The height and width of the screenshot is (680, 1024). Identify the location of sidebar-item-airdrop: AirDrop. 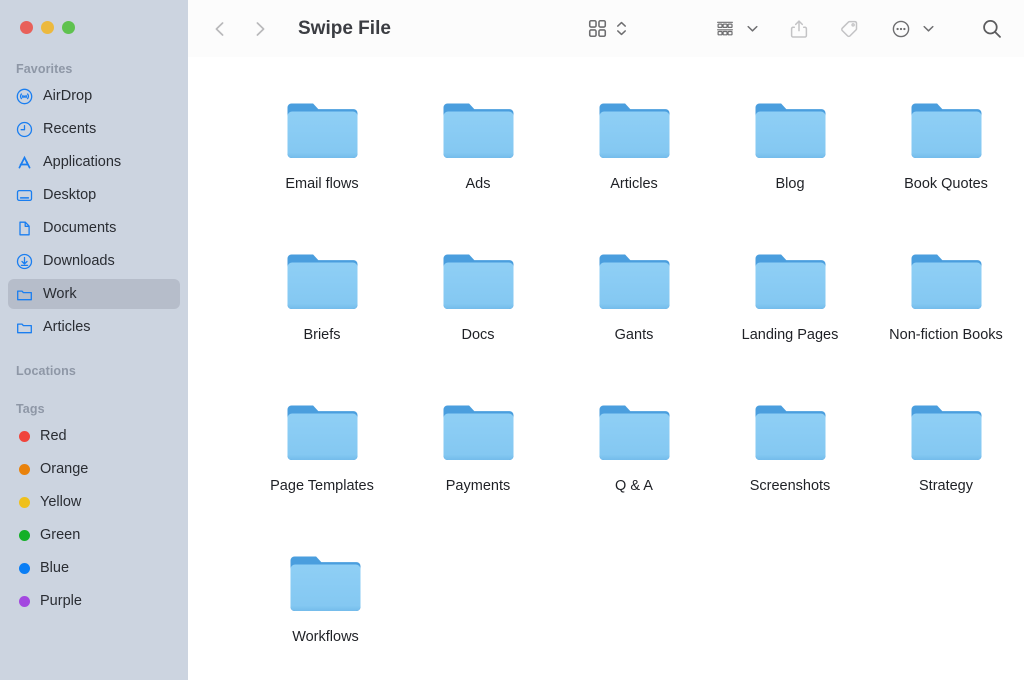
(94, 96).